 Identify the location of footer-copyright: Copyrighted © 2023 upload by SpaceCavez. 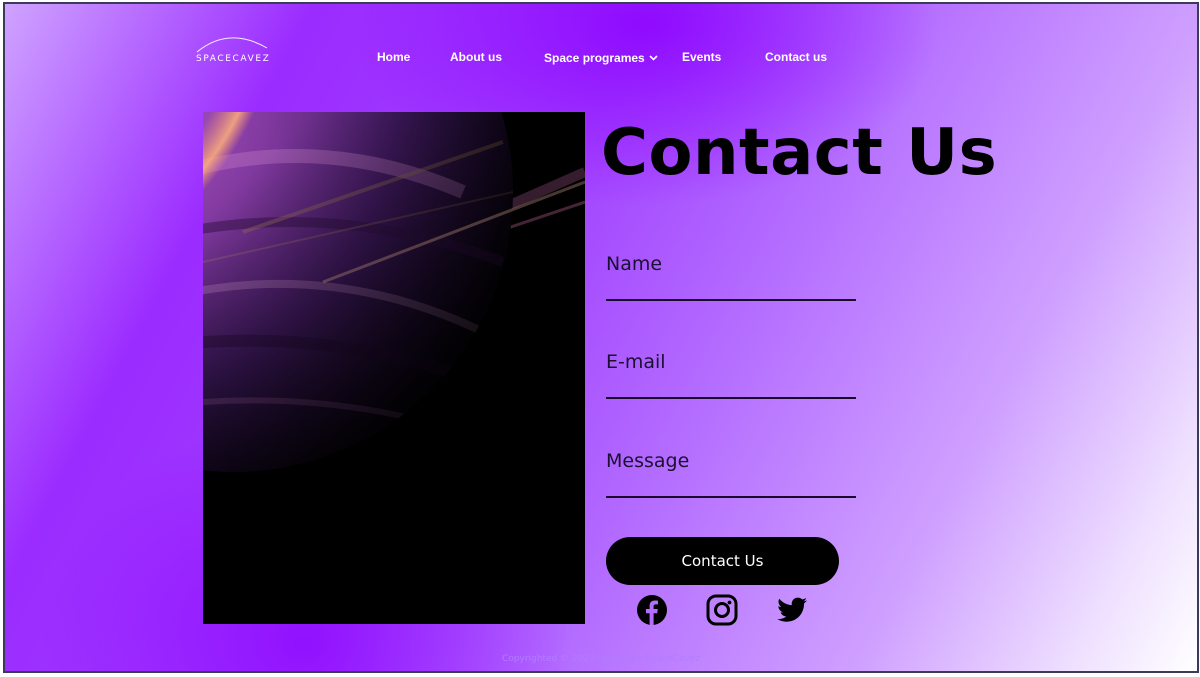
(601, 659).